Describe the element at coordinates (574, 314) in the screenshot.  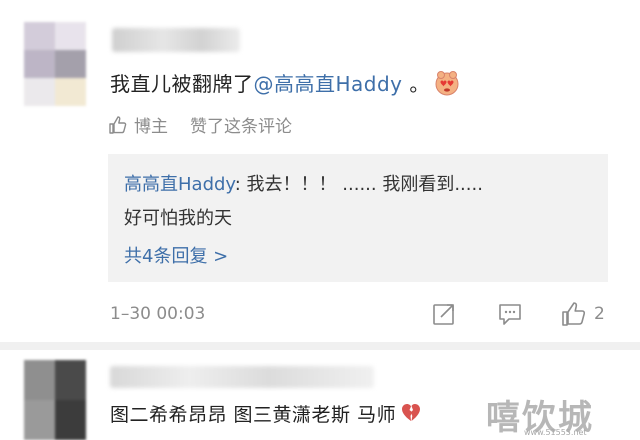
I see `like-icon` at that location.